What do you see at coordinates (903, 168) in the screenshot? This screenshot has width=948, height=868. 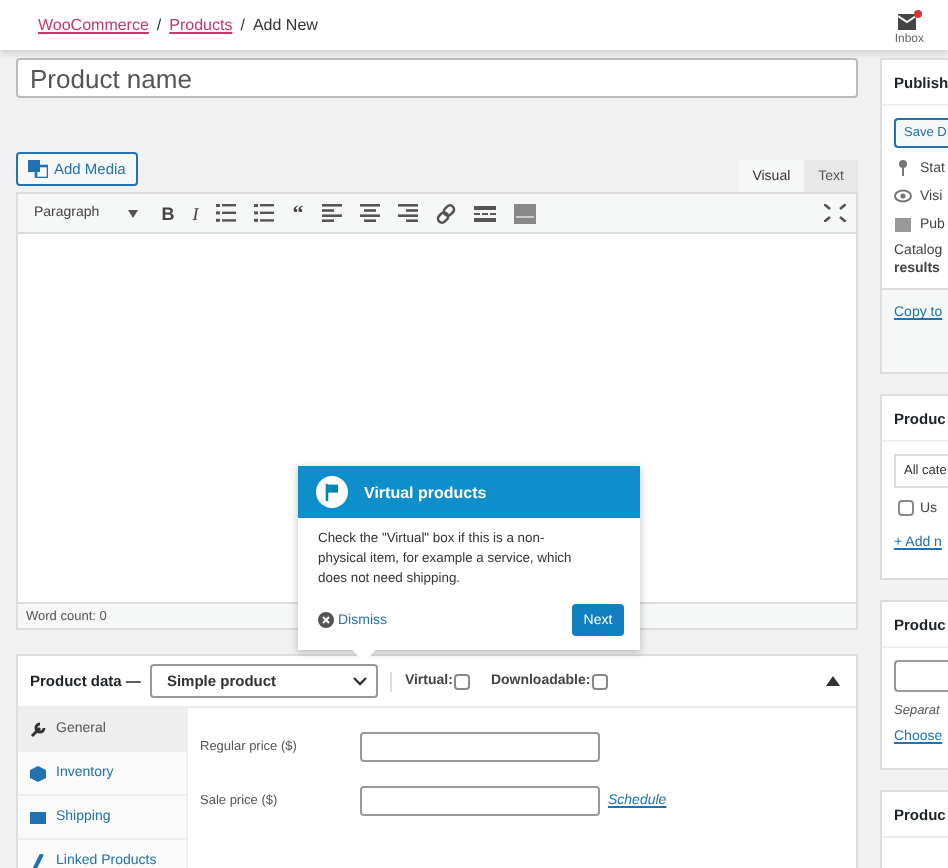 I see `pin-icon` at bounding box center [903, 168].